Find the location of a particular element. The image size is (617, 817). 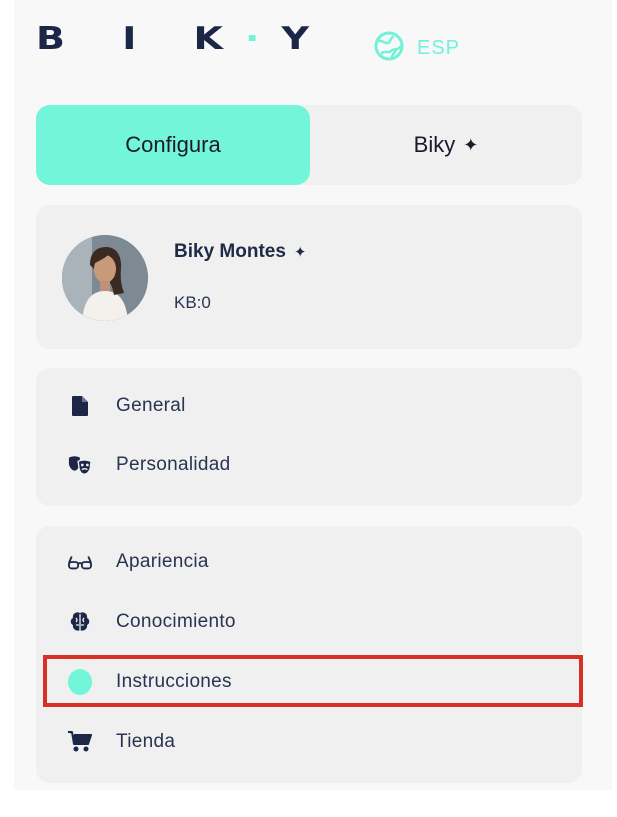

menu-item-label: Conocimiento is located at coordinates (176, 621).